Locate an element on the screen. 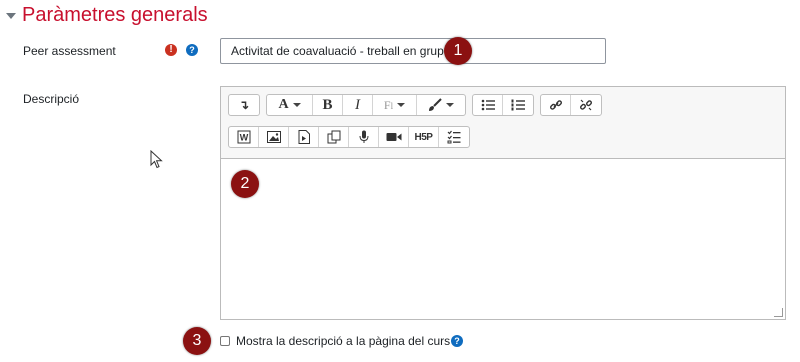 This screenshot has width=800, height=362. paragraph-style-icon: Fl is located at coordinates (395, 105).